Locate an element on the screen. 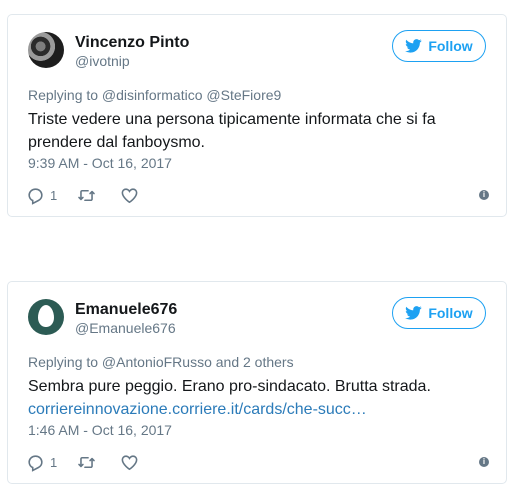  author-name: Vincenzo Pinto is located at coordinates (132, 43).